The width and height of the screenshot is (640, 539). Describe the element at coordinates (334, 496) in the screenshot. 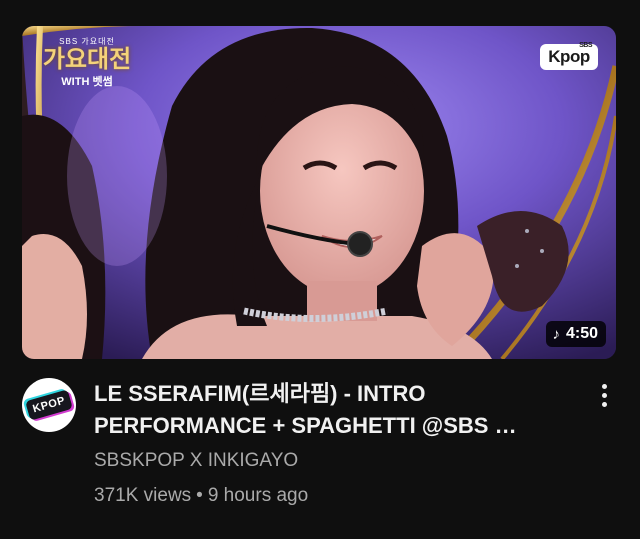

I see `video-stats: 371K views • 9 hours ago` at that location.